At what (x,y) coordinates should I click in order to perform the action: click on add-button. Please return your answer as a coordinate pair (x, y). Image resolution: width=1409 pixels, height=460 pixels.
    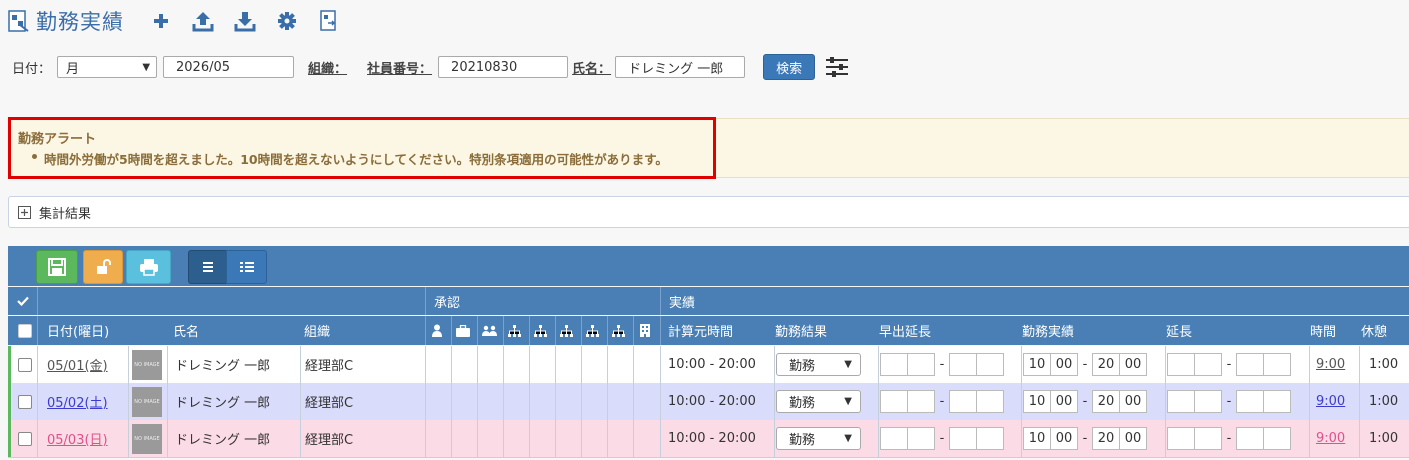
    Looking at the image, I should click on (161, 21).